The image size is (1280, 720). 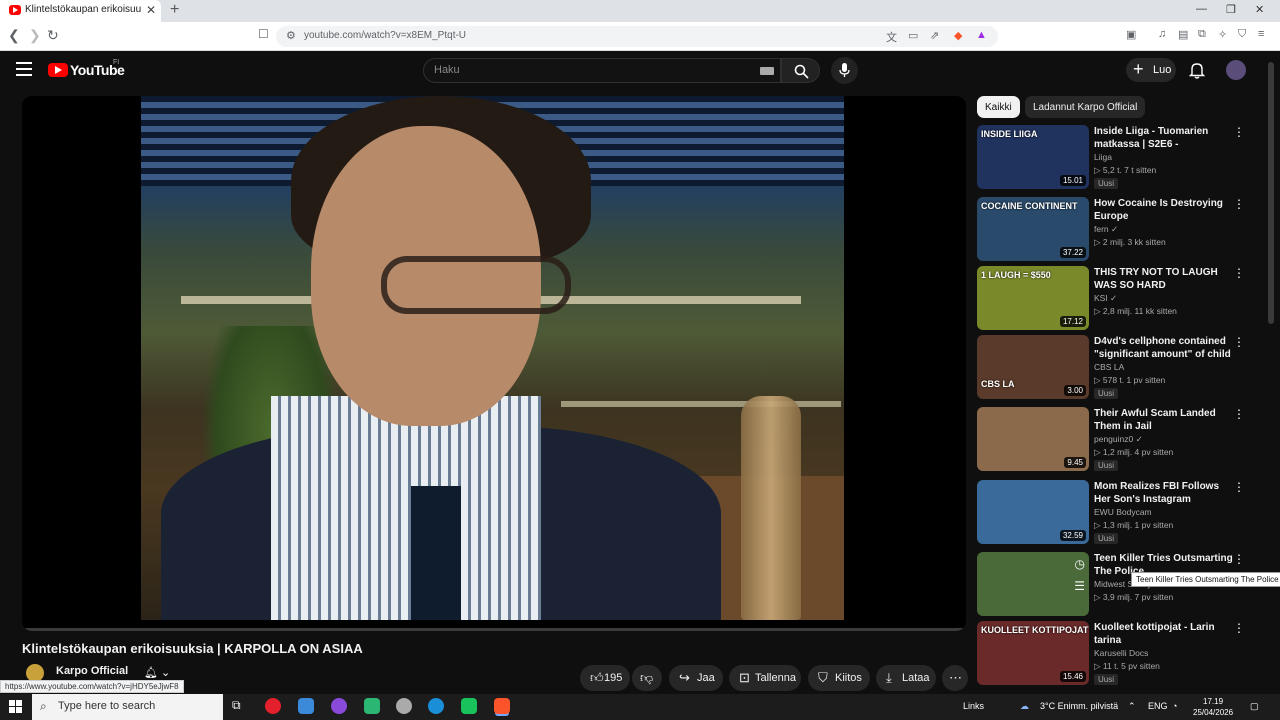 I want to click on tray-expand-icon: ⌃, so click(x=1132, y=706).